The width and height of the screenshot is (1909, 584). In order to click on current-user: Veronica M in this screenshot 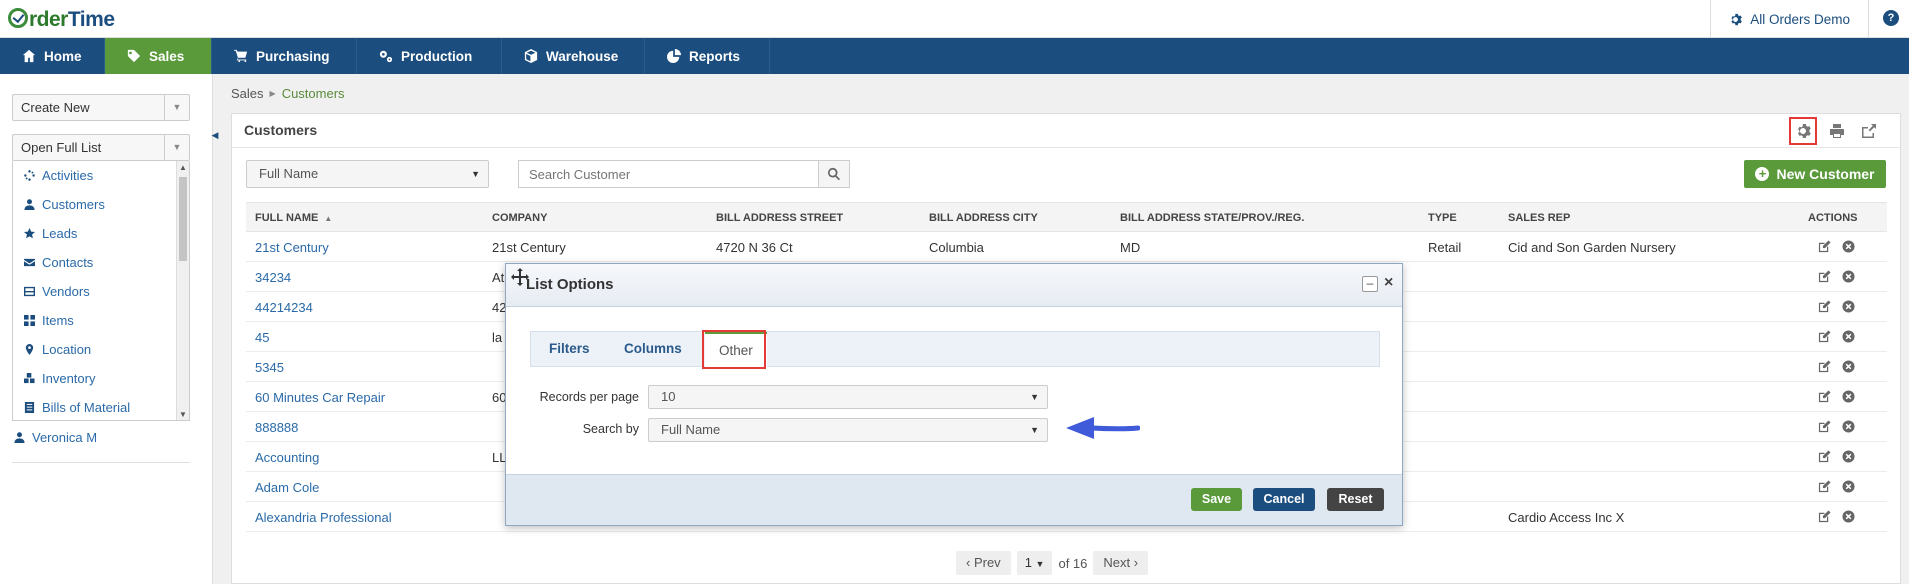, I will do `click(55, 437)`.